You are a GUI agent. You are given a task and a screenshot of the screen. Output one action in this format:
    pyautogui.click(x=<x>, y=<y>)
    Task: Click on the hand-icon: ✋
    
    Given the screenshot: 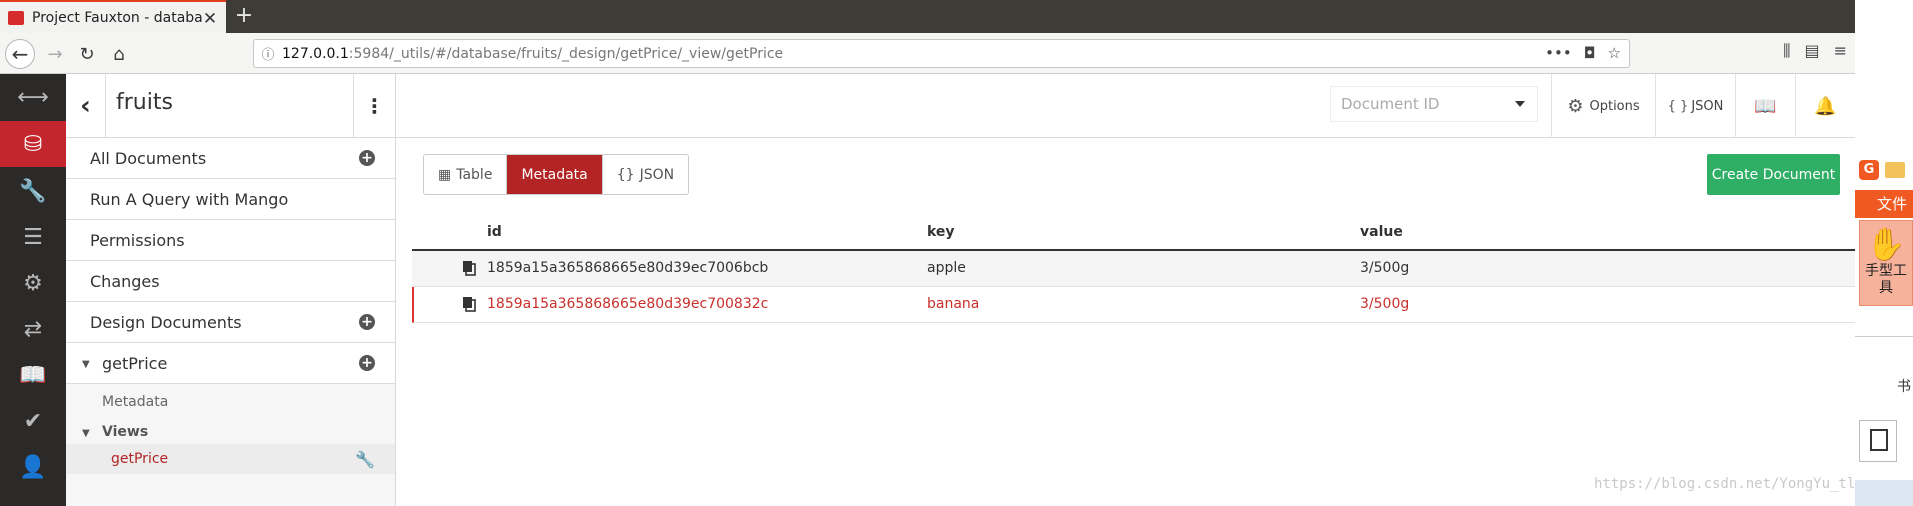 What is the action you would take?
    pyautogui.click(x=1886, y=244)
    